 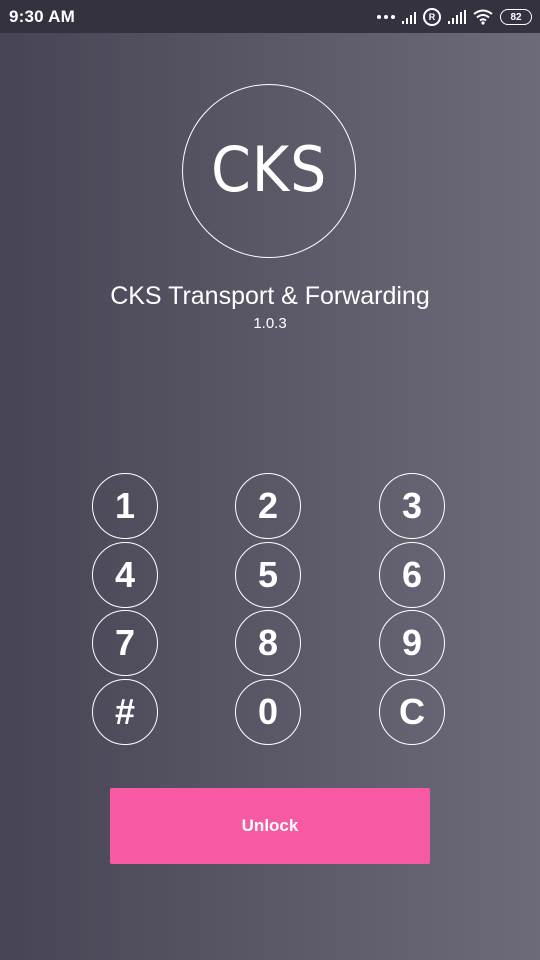 I want to click on battery-level: 82, so click(x=516, y=17).